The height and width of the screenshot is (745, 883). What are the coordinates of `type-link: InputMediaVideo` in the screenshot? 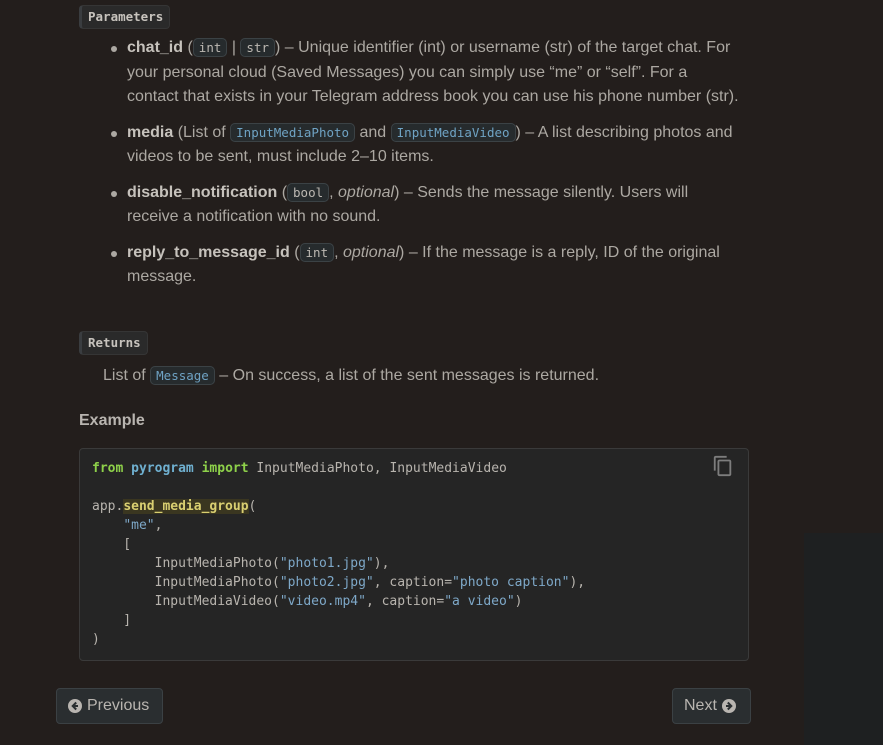 It's located at (453, 132).